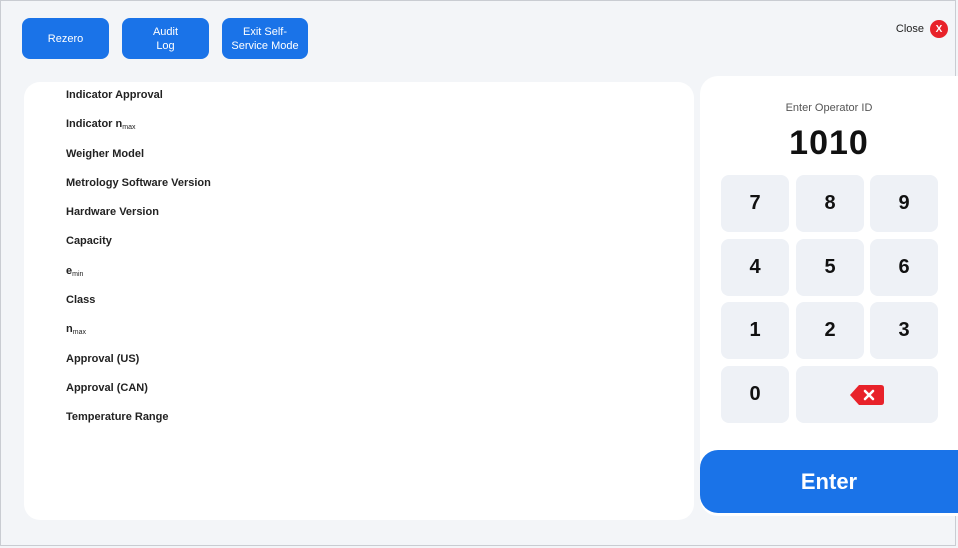  What do you see at coordinates (105, 153) in the screenshot?
I see `info-label: Weigher Model` at bounding box center [105, 153].